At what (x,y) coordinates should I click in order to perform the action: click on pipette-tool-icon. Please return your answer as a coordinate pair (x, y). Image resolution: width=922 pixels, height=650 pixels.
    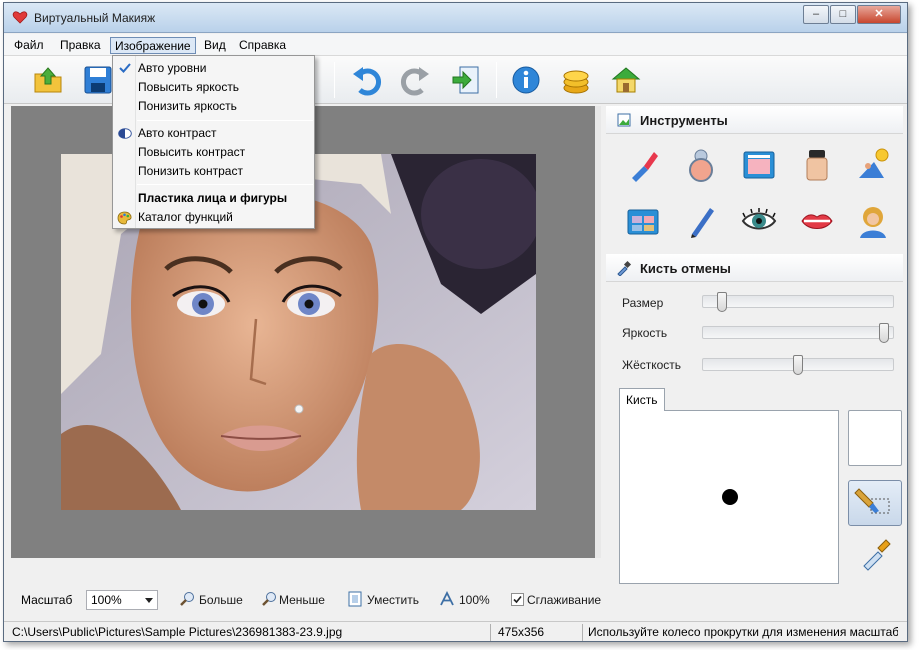
    Looking at the image, I should click on (876, 554).